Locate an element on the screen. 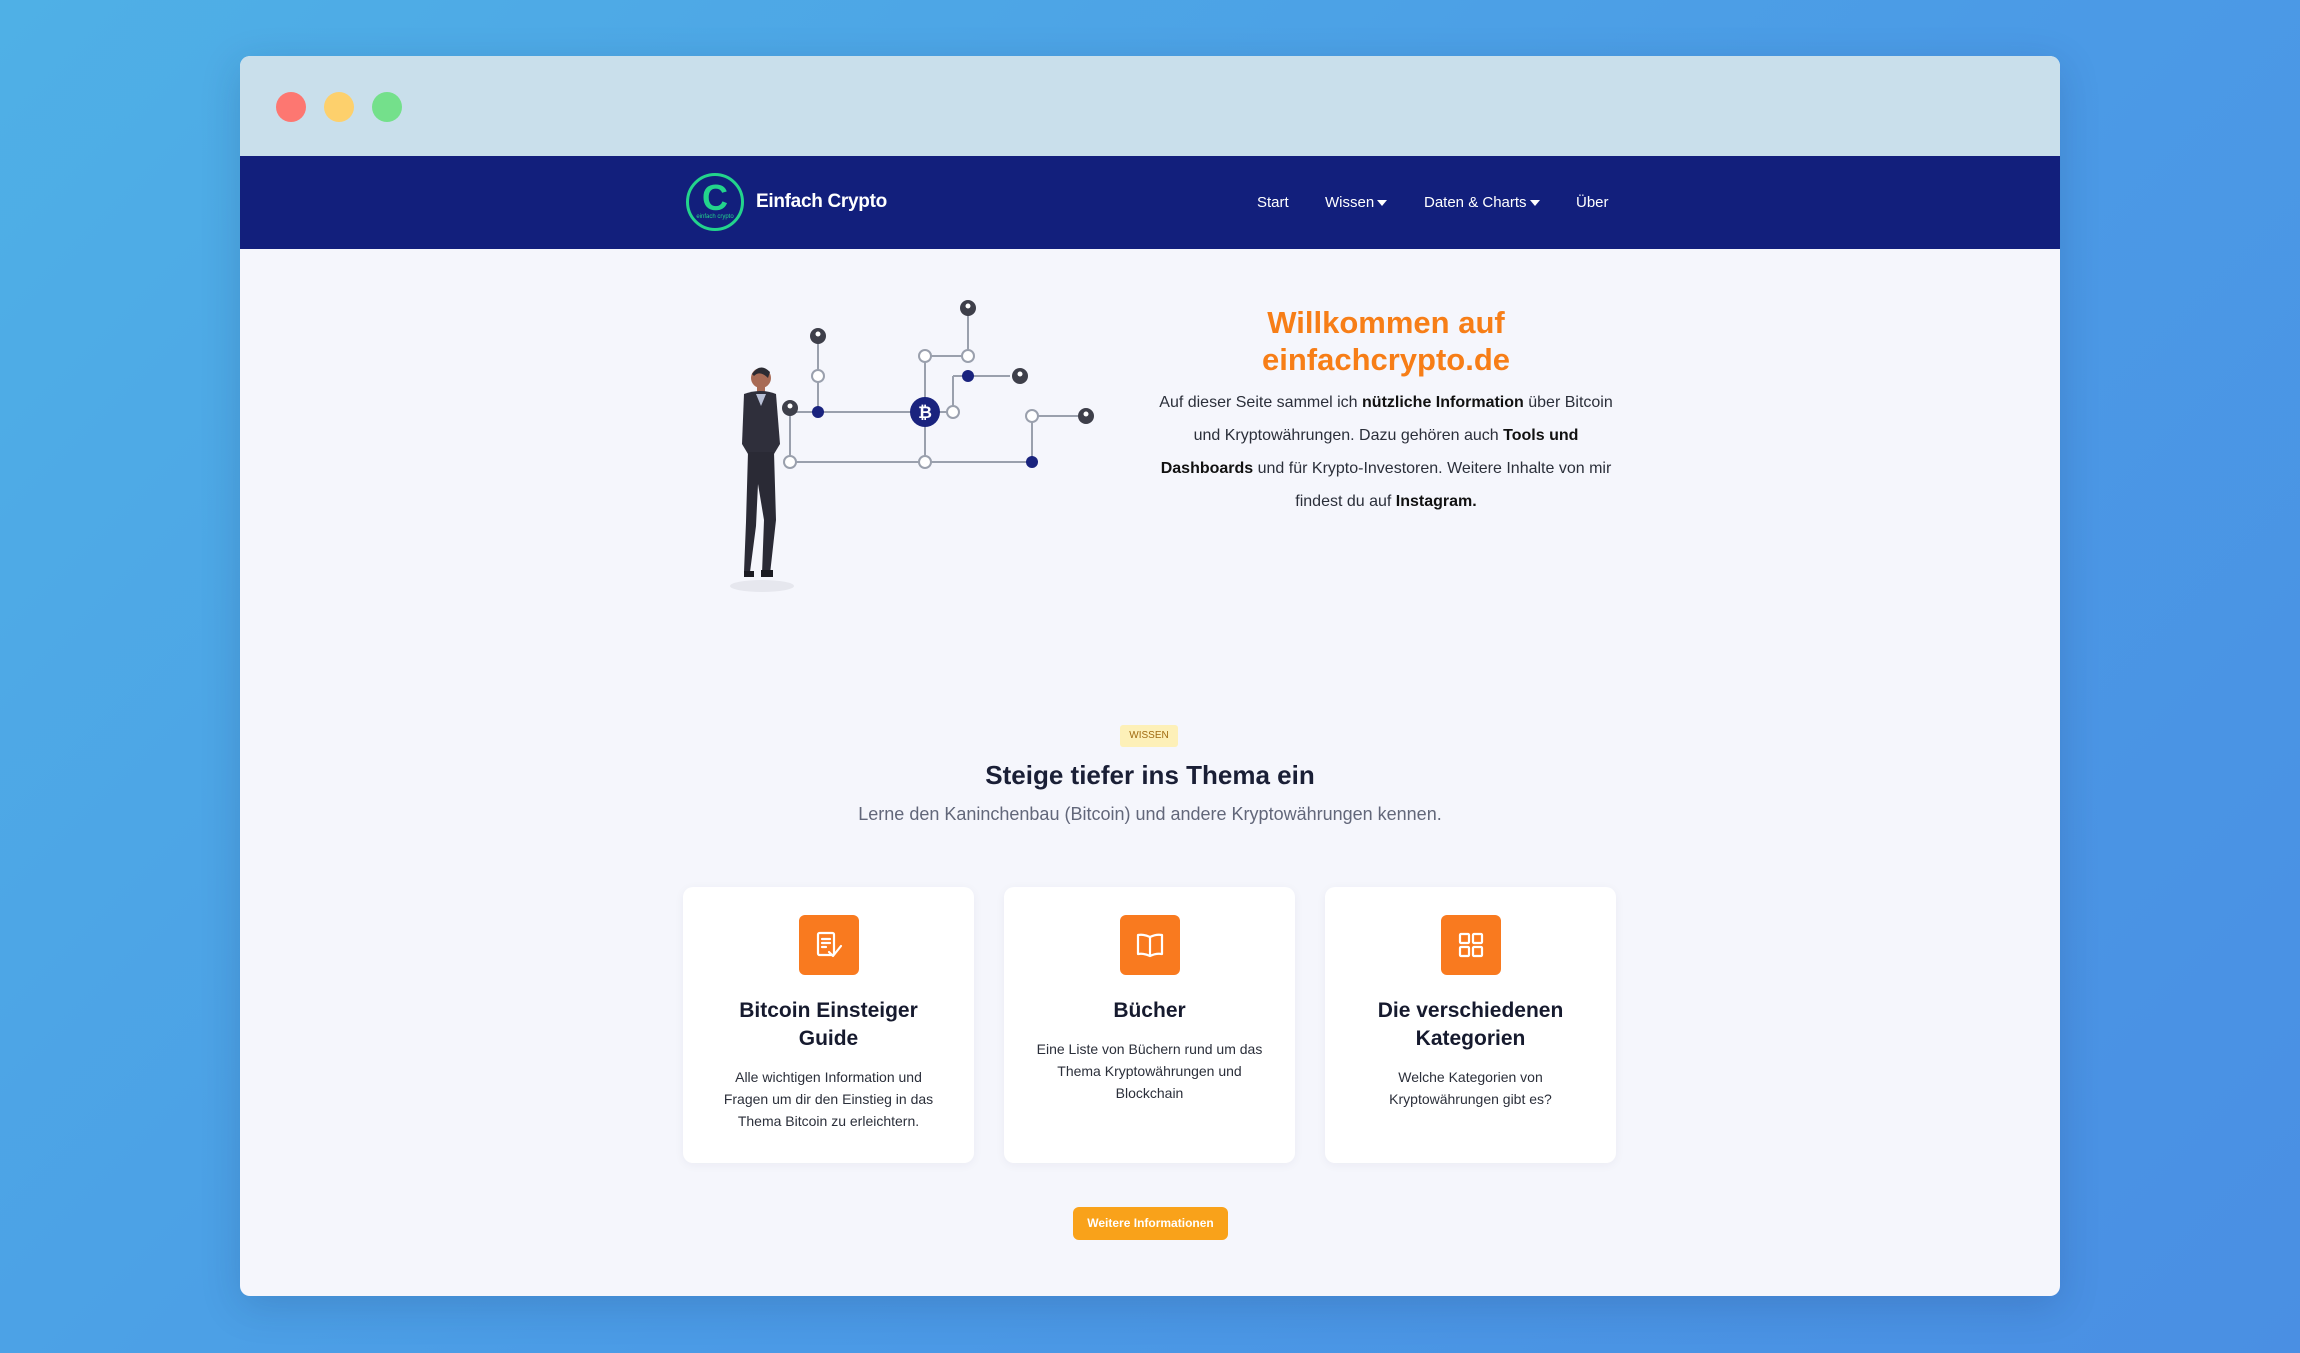 This screenshot has width=2300, height=1353. nav-item-label: Daten & Charts is located at coordinates (1475, 202).